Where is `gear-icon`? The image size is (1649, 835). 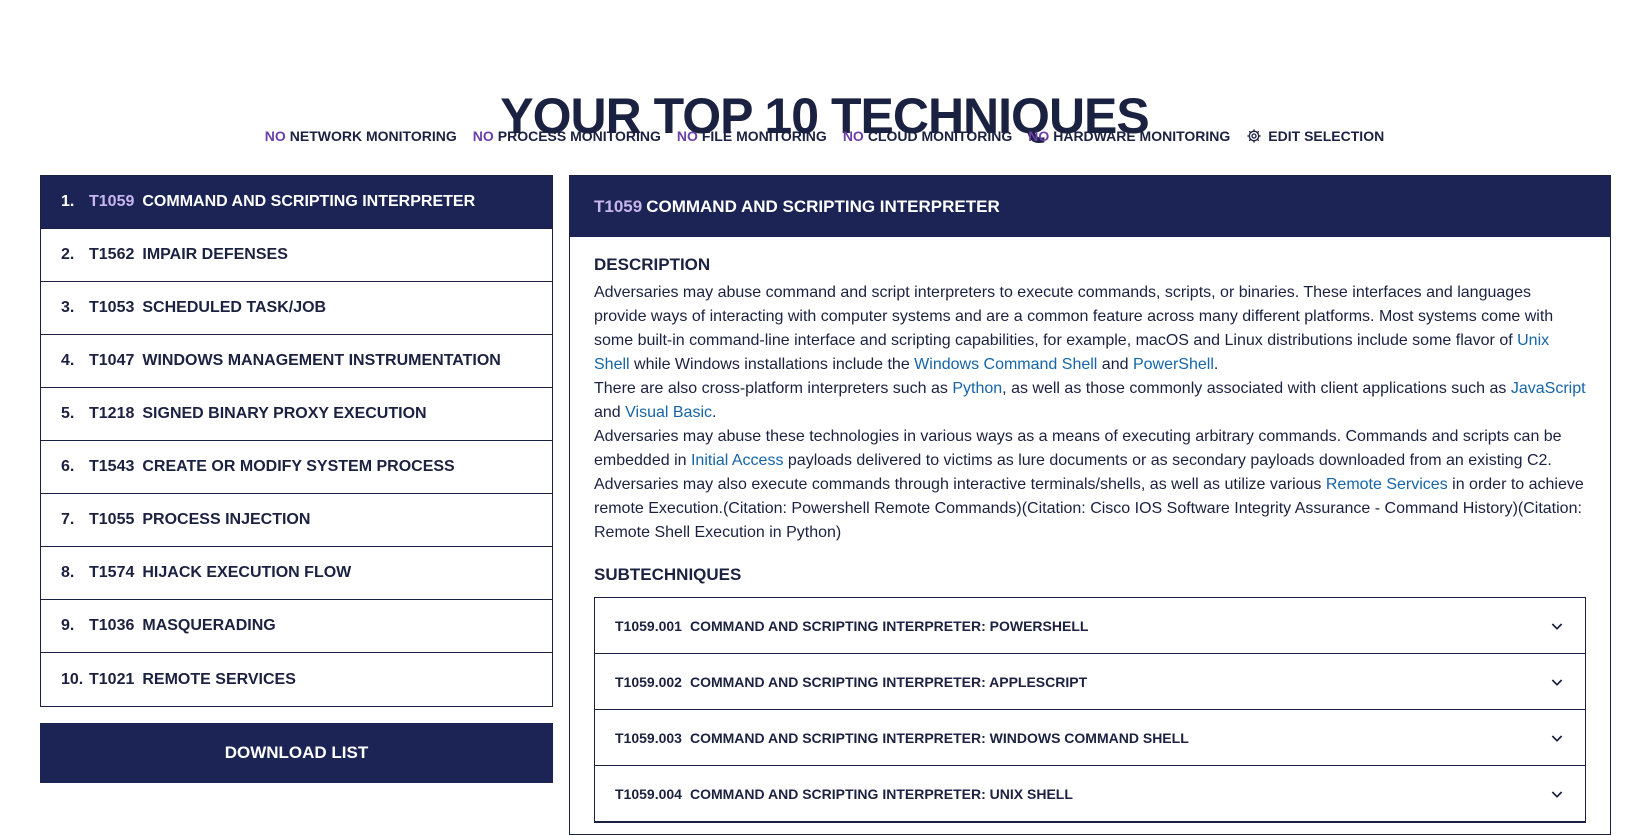
gear-icon is located at coordinates (1254, 136).